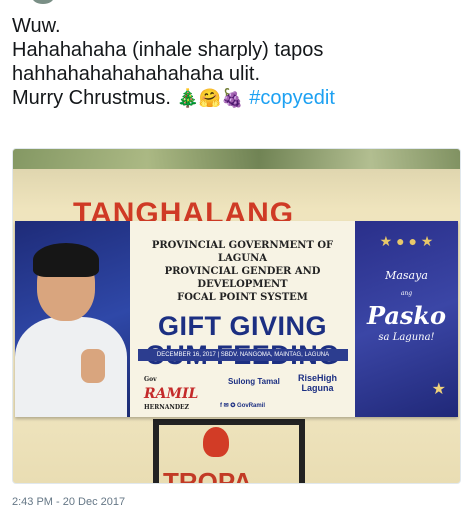  Describe the element at coordinates (210, 98) in the screenshot. I see `hugging-face-emoji: 🤗` at that location.